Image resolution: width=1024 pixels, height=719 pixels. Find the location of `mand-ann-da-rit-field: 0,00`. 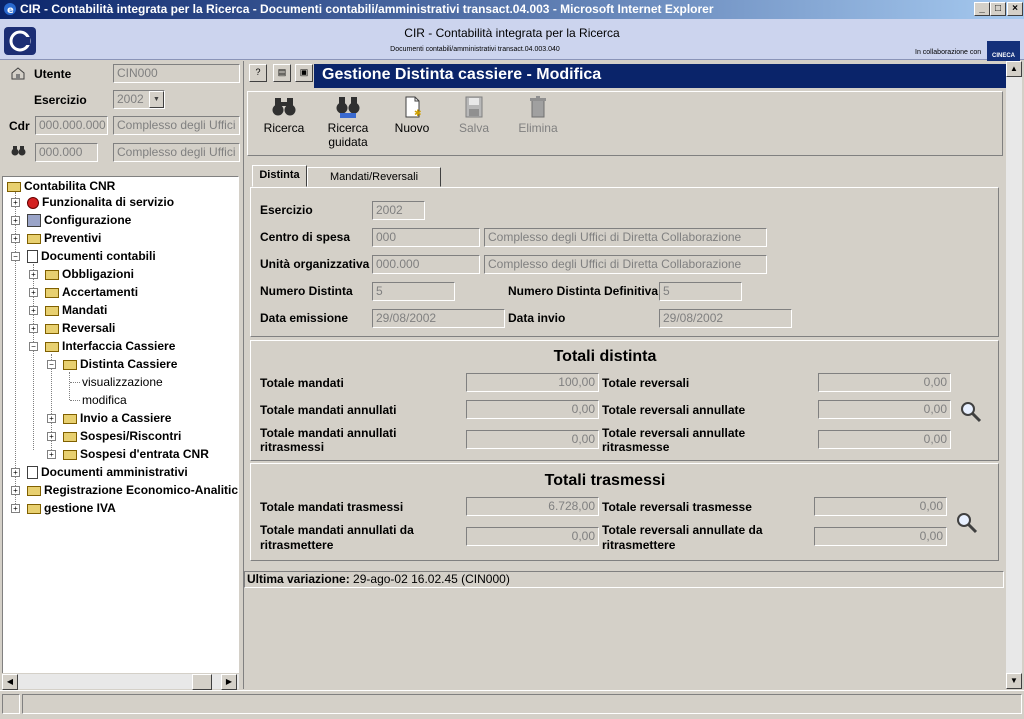

mand-ann-da-rit-field: 0,00 is located at coordinates (532, 536).